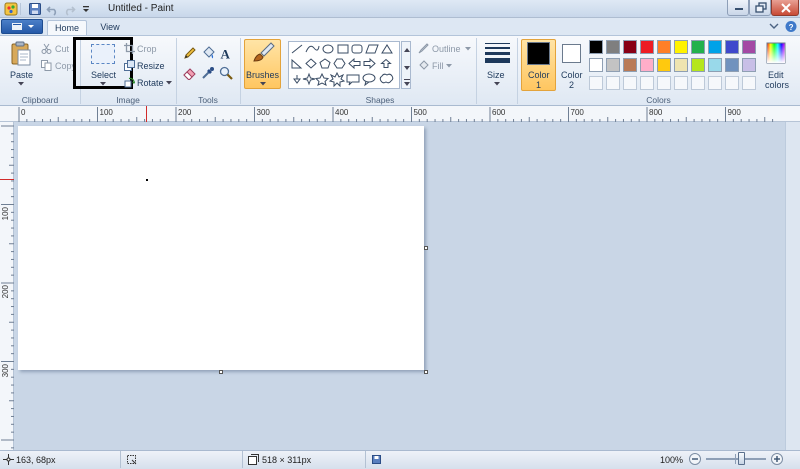 The width and height of the screenshot is (800, 469). Describe the element at coordinates (150, 83) in the screenshot. I see `rotate-button: Rotate` at that location.